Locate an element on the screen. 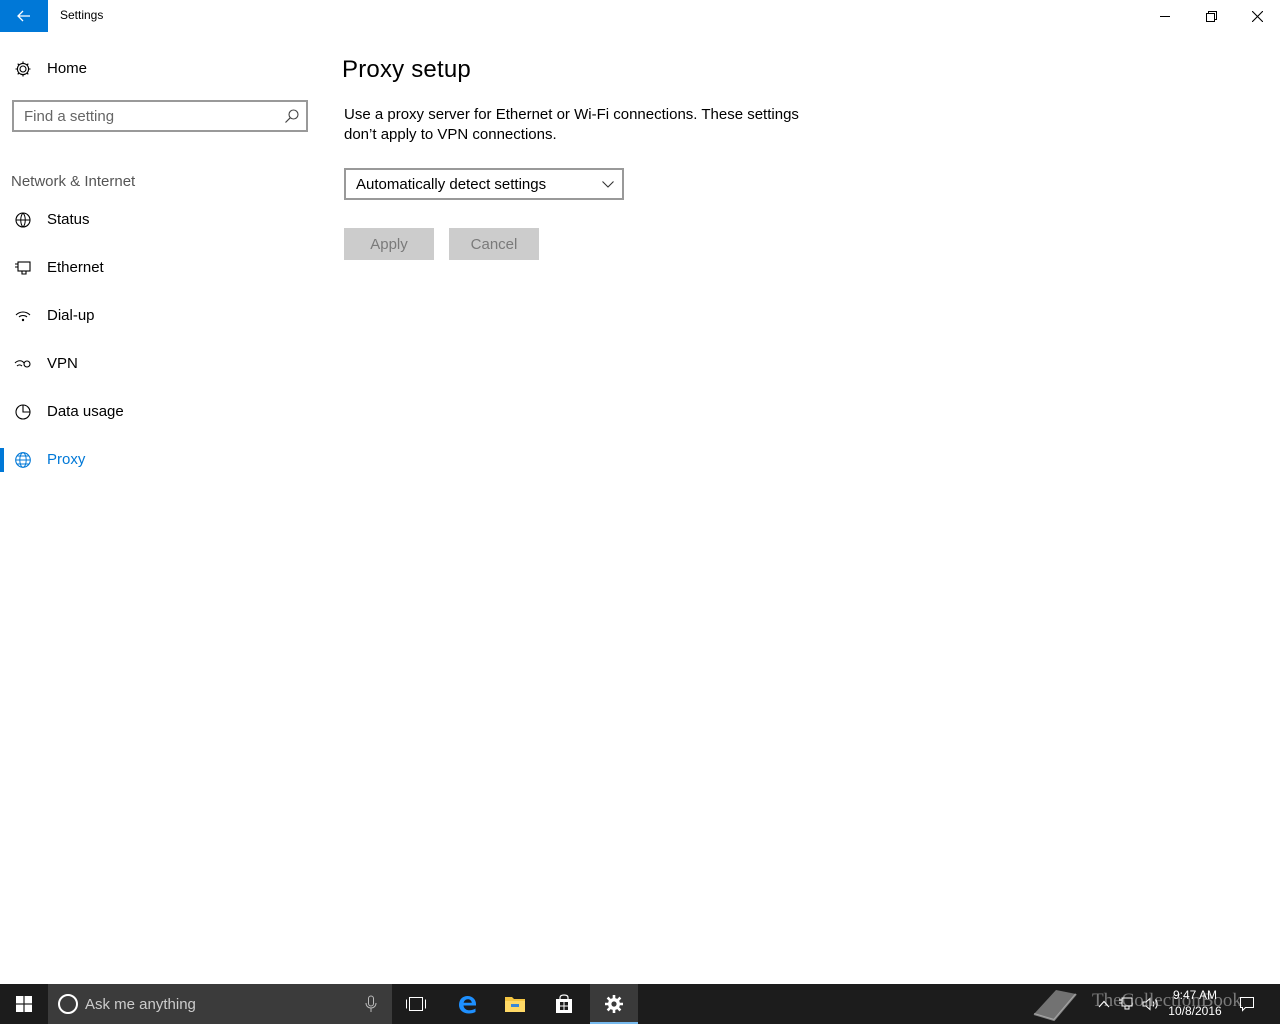 This screenshot has height=1024, width=1280. cortana-icon is located at coordinates (68, 1004).